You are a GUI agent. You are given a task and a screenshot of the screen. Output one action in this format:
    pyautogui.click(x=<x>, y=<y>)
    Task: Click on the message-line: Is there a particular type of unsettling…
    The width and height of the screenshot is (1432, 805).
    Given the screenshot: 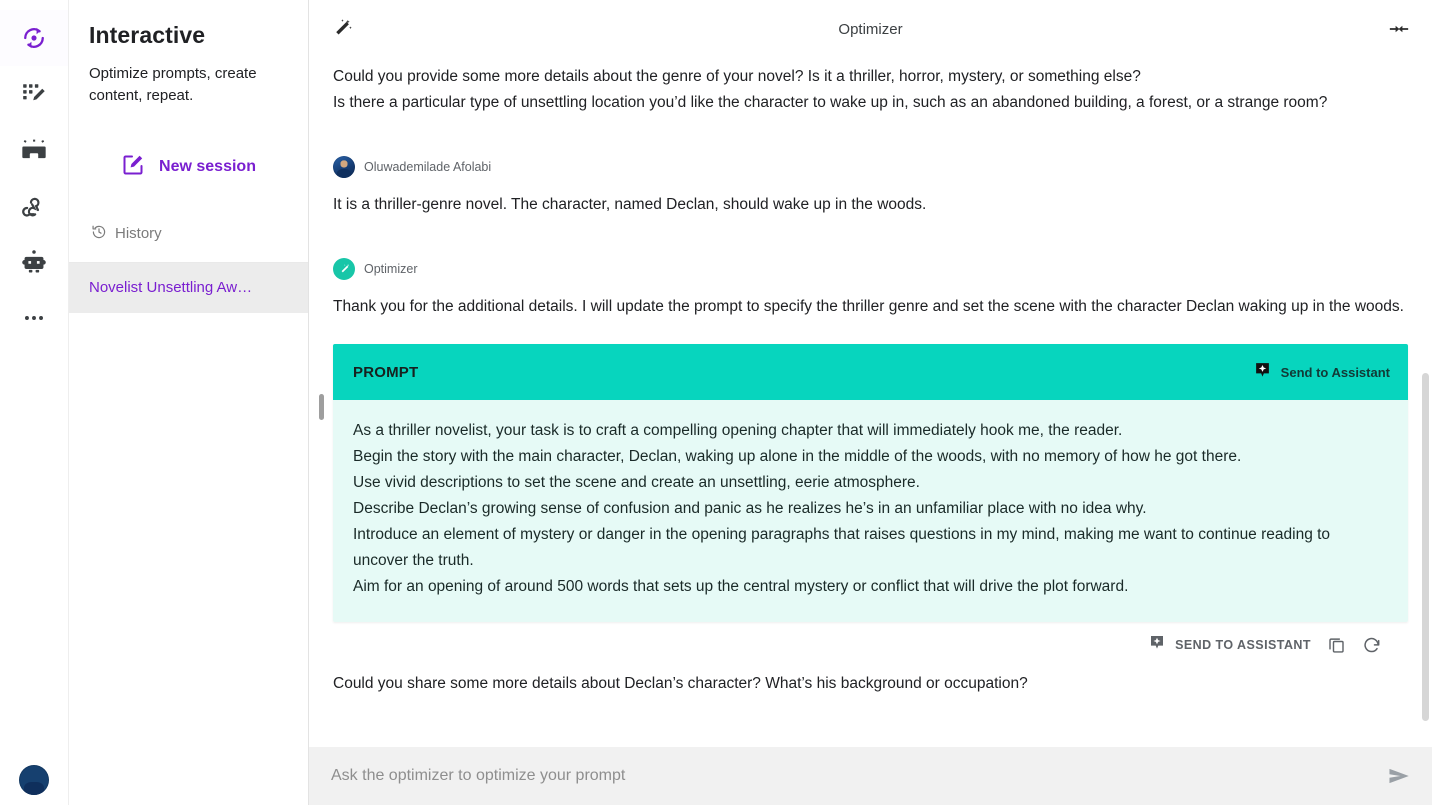 What is the action you would take?
    pyautogui.click(x=830, y=103)
    